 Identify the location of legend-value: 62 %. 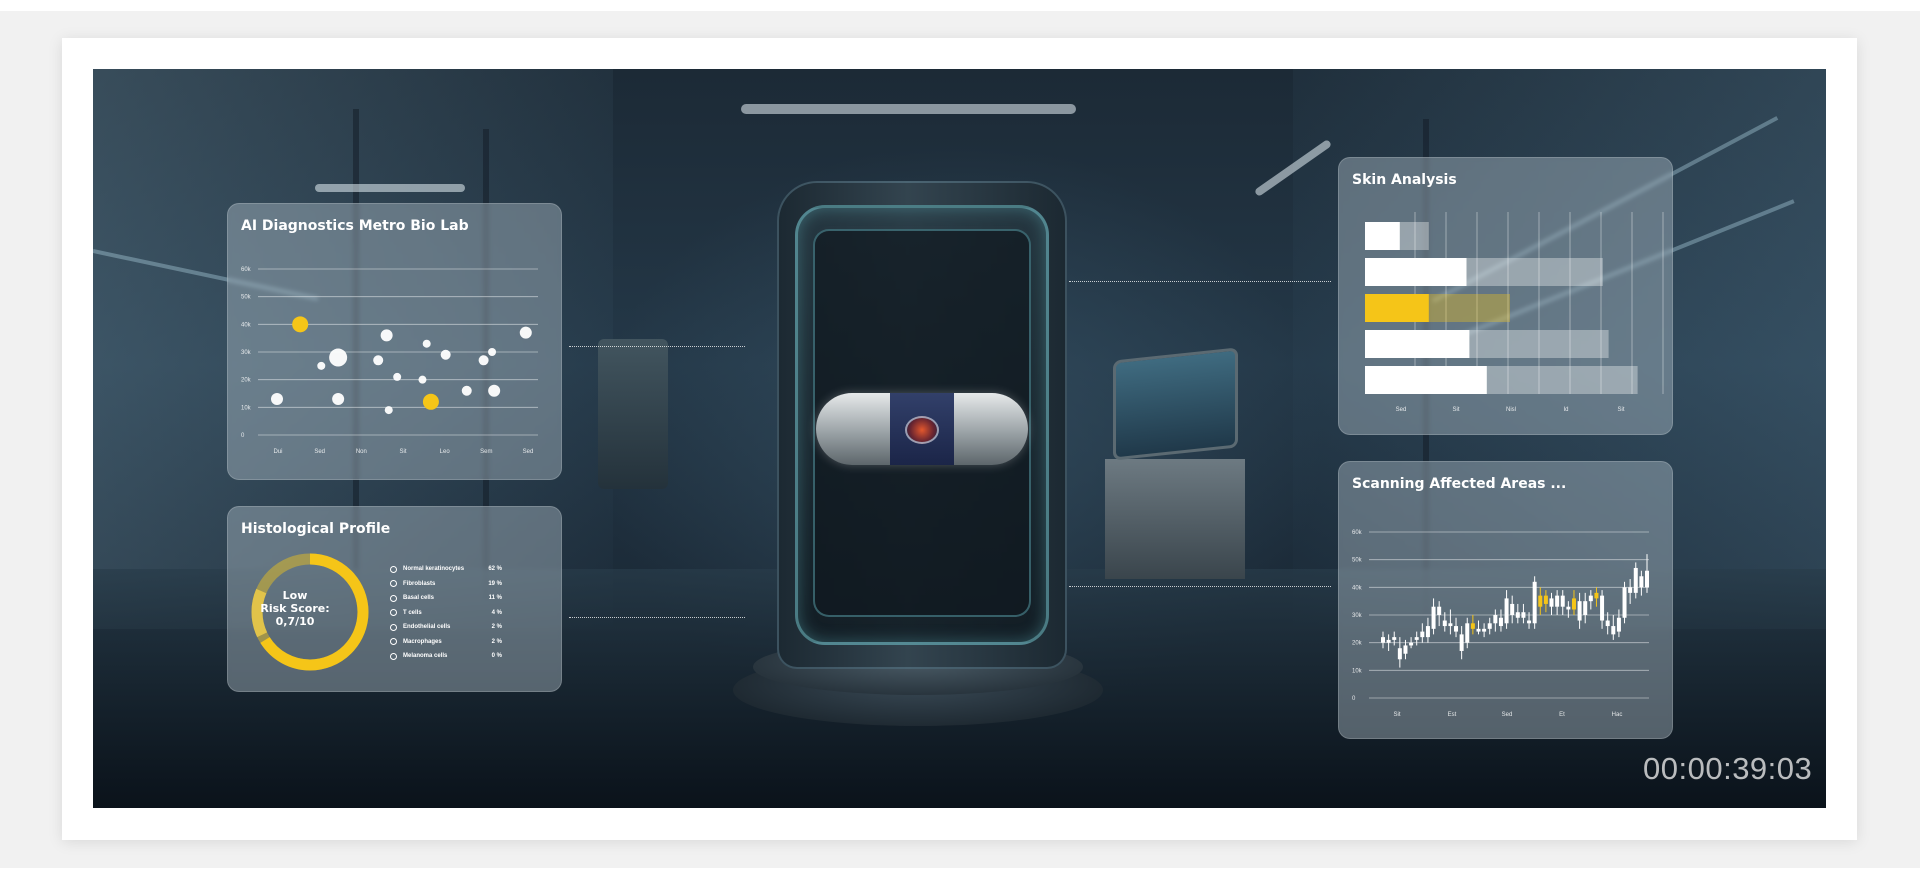
(495, 569).